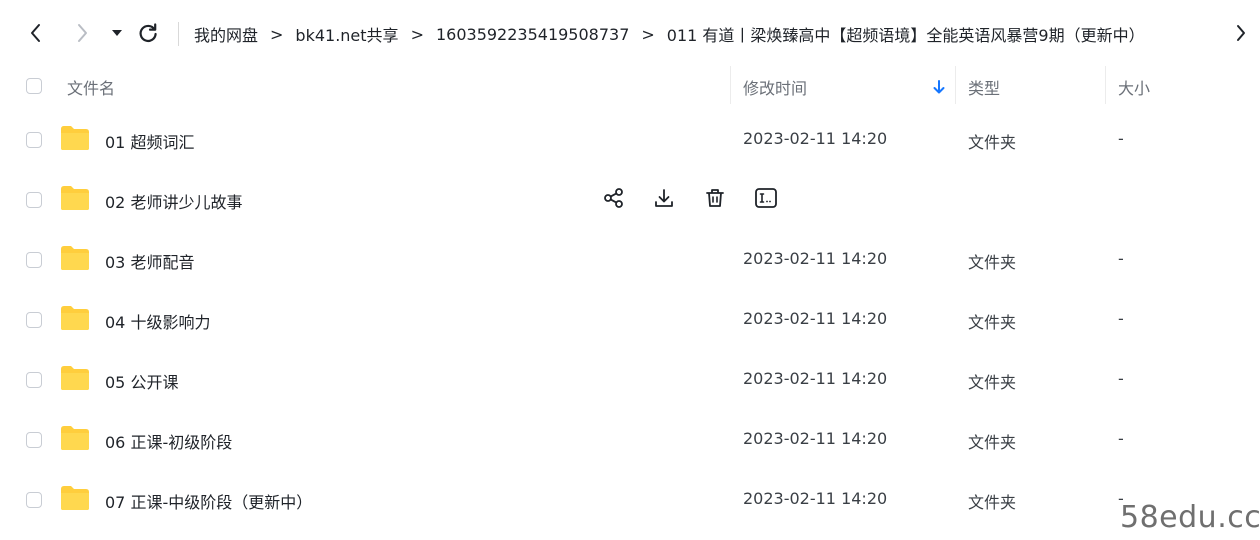 The width and height of the screenshot is (1260, 540). I want to click on header-size: 大小, so click(1134, 87).